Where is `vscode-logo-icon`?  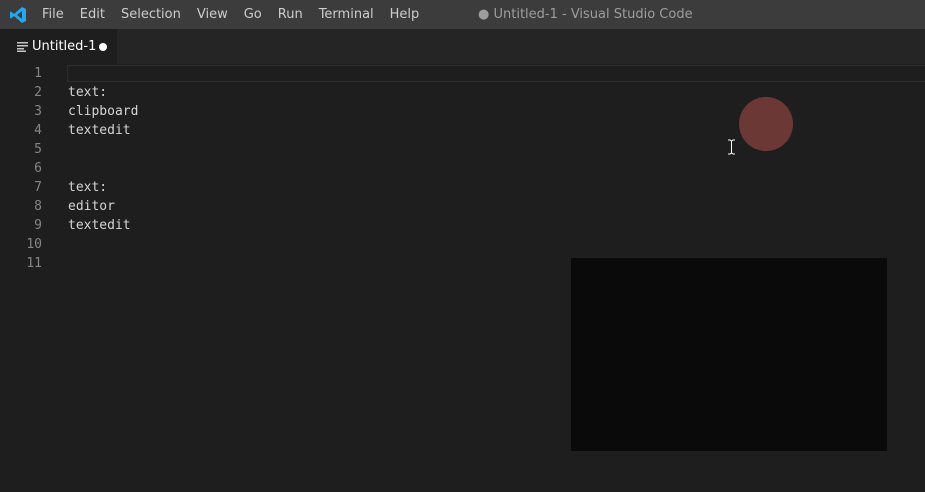
vscode-logo-icon is located at coordinates (18, 15).